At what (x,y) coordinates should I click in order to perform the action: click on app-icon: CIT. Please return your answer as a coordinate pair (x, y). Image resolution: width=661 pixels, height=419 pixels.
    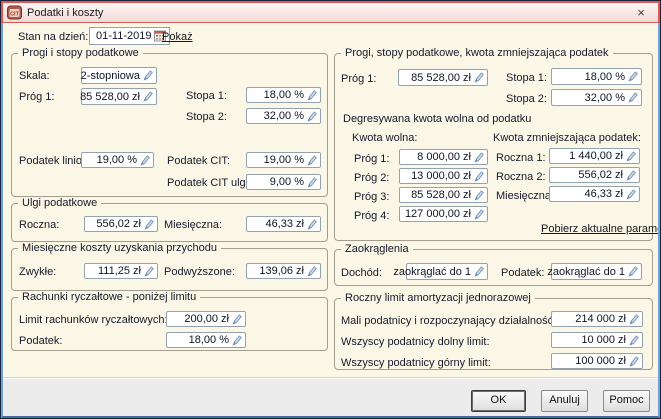
    Looking at the image, I should click on (14, 12).